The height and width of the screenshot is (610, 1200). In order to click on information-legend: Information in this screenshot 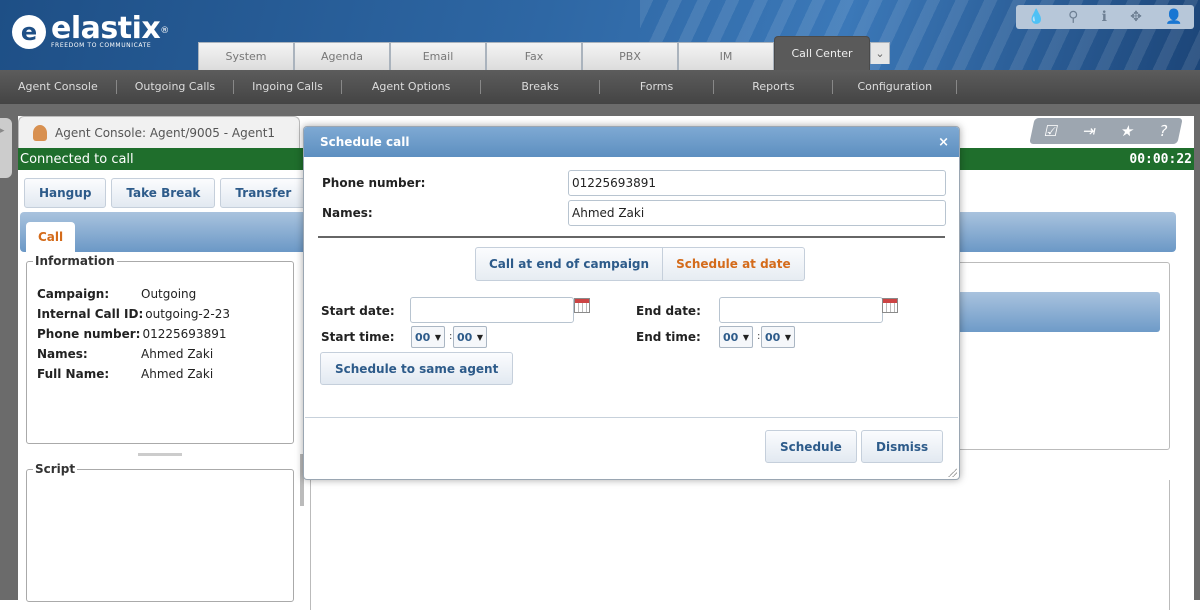, I will do `click(75, 261)`.